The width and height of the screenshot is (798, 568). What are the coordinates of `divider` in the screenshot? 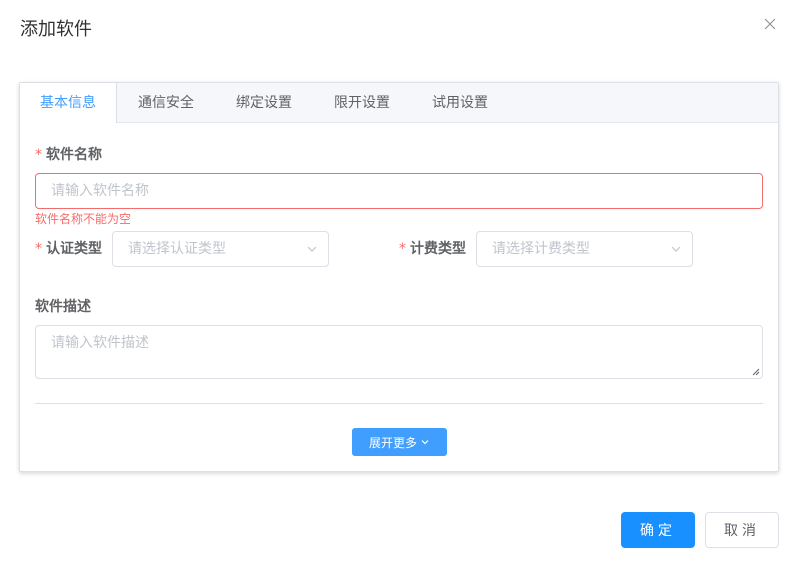 It's located at (399, 403).